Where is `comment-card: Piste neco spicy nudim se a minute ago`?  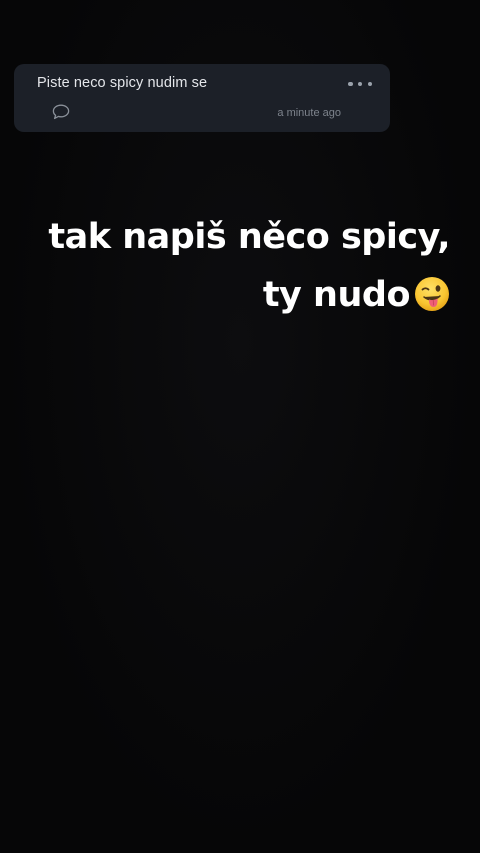
comment-card: Piste neco spicy nudim se a minute ago is located at coordinates (202, 98).